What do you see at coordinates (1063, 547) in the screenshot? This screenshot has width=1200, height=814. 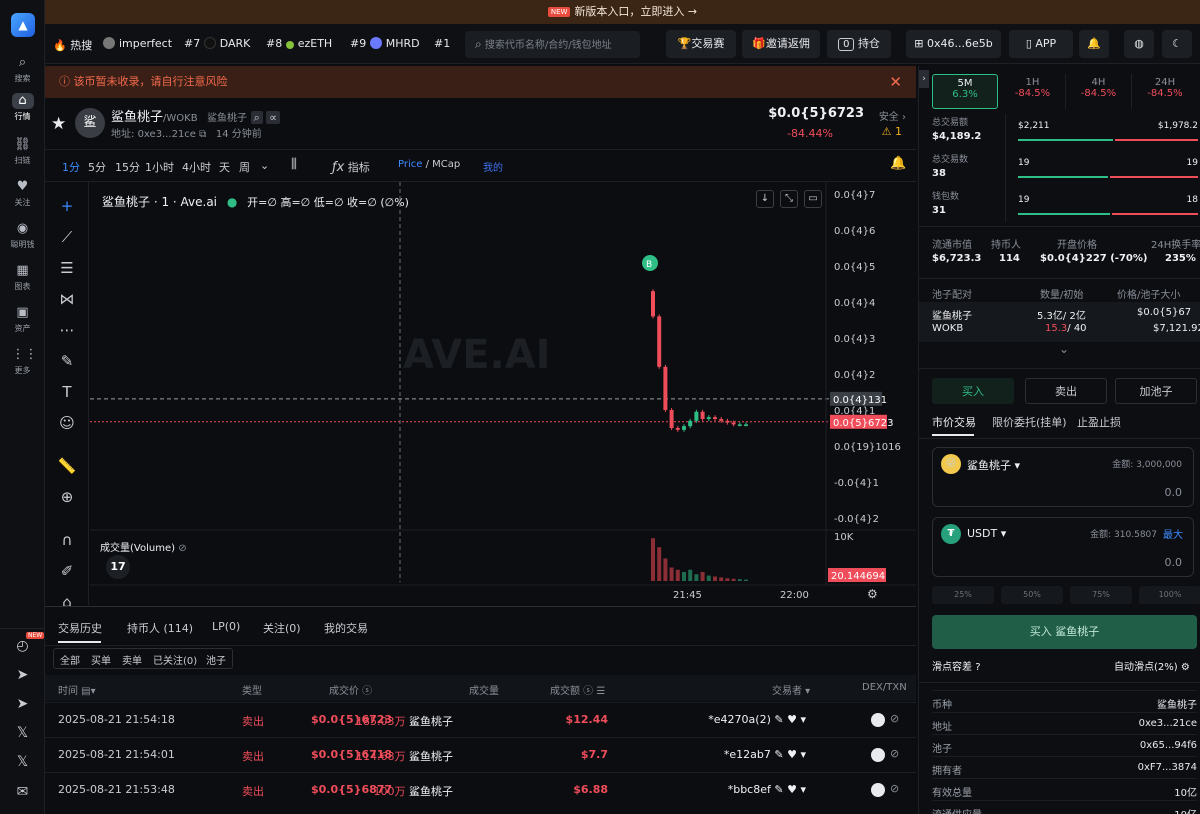 I see `receive-amount-input: ₮ USDT ▾ 金额: 310.5807 最大 0.0` at bounding box center [1063, 547].